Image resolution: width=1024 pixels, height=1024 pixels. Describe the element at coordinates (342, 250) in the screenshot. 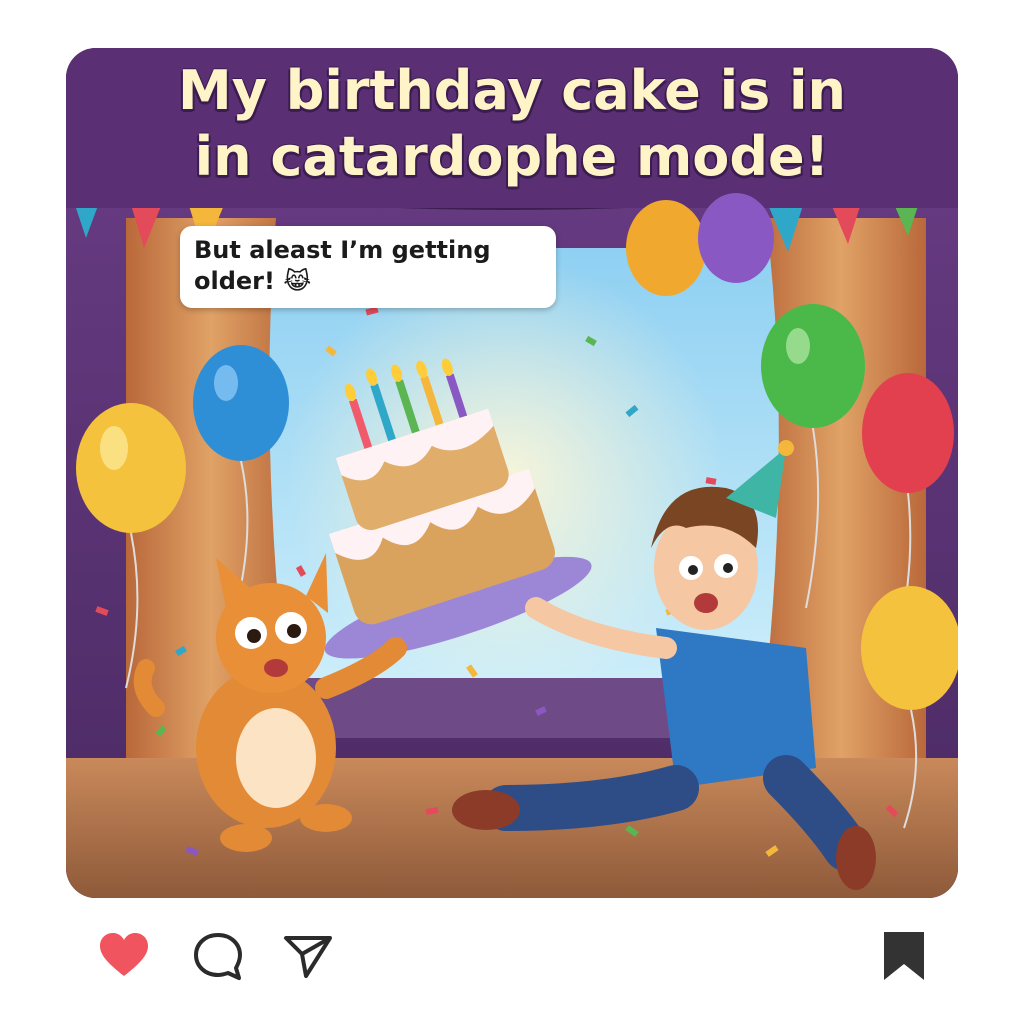

I see `caption-line-1: But aleast I’m getting` at that location.